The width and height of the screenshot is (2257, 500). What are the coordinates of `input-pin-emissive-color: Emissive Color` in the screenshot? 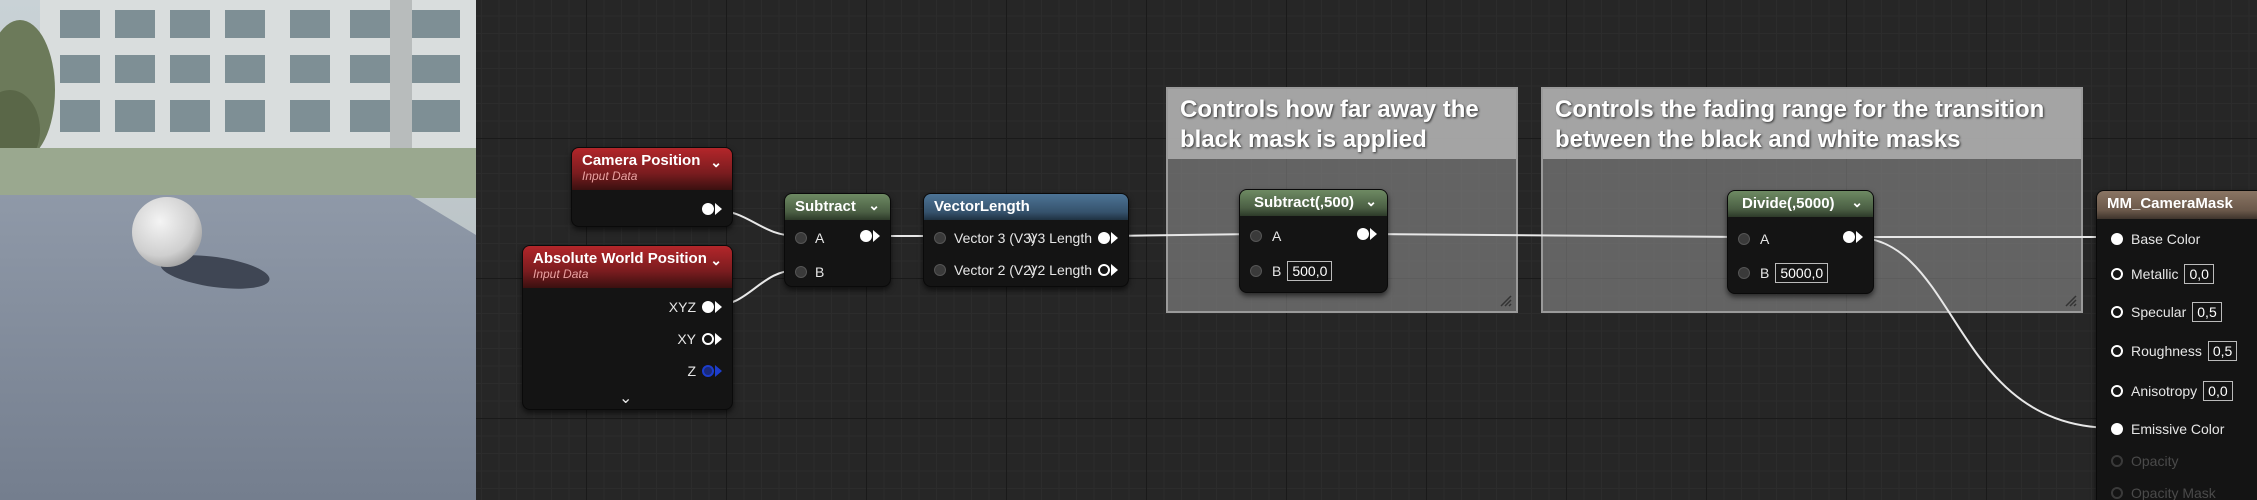 It's located at (2167, 429).